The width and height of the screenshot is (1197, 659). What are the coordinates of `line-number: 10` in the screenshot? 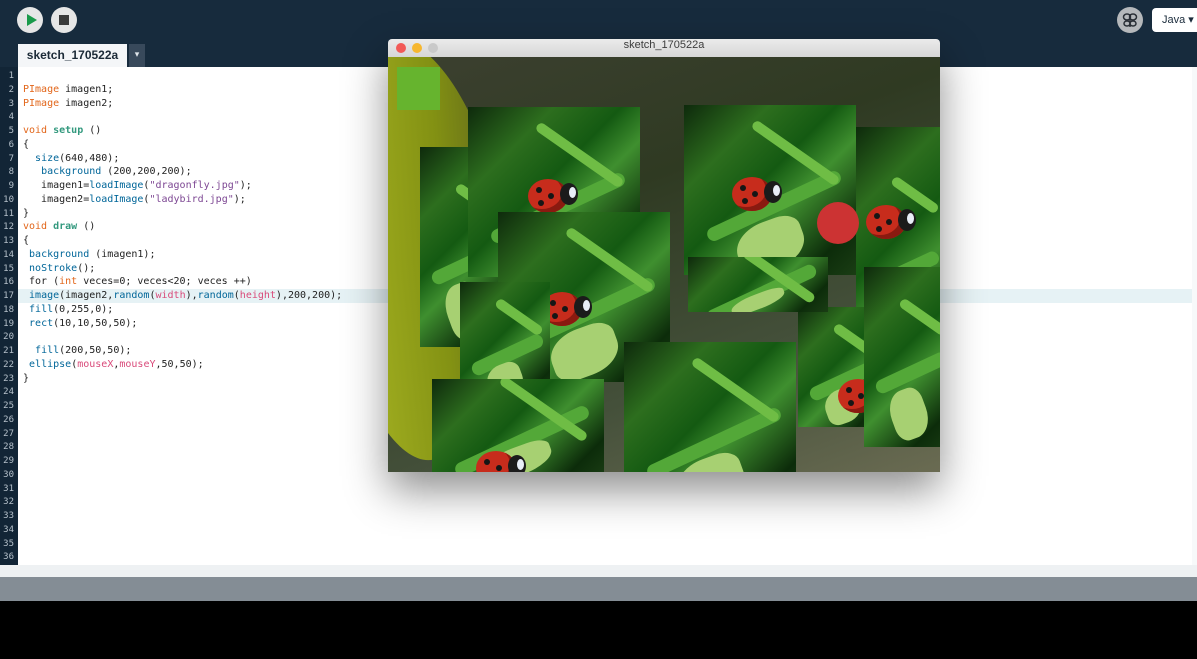 It's located at (8, 199).